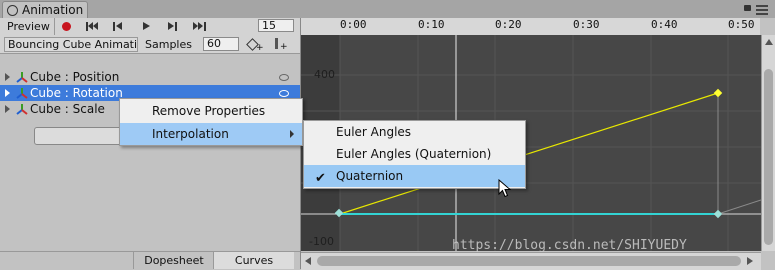  Describe the element at coordinates (308, 261) in the screenshot. I see `scroll-left-icon` at that location.